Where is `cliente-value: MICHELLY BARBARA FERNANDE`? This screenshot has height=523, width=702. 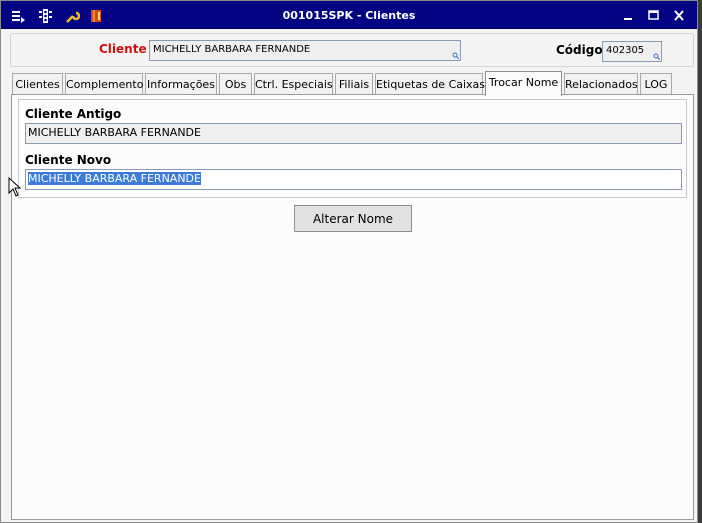
cliente-value: MICHELLY BARBARA FERNANDE is located at coordinates (232, 49).